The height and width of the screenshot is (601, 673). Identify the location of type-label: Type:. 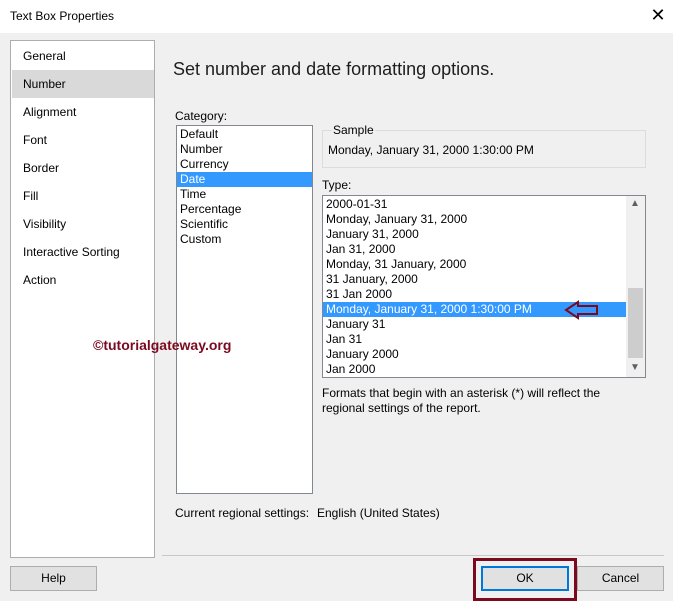
(337, 185).